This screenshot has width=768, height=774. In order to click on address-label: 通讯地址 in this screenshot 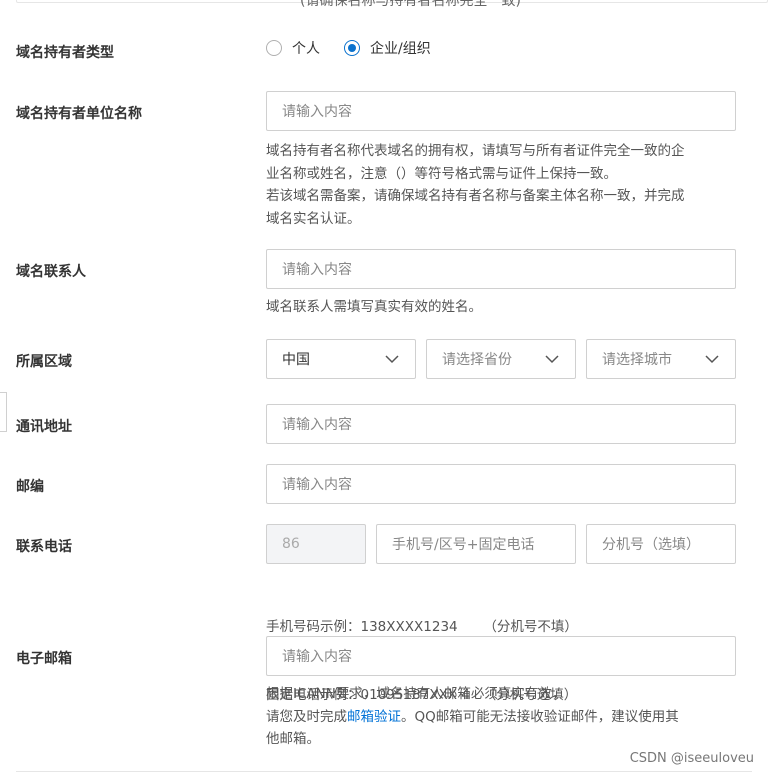, I will do `click(44, 427)`.